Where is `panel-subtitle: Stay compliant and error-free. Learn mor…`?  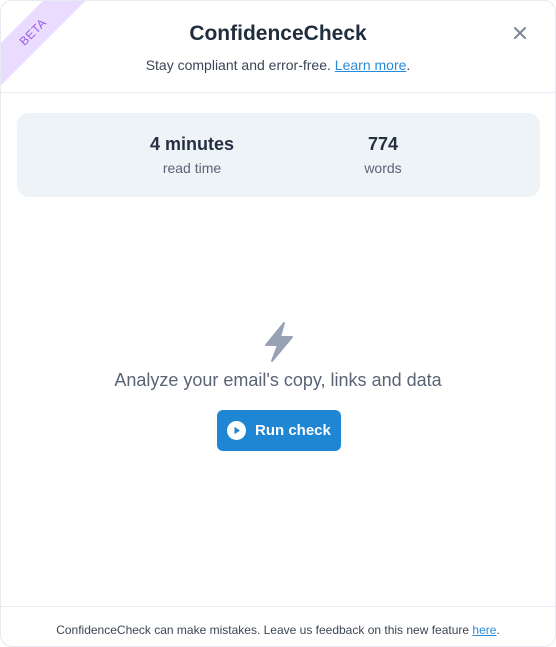
panel-subtitle: Stay compliant and error-free. Learn mor… is located at coordinates (278, 65).